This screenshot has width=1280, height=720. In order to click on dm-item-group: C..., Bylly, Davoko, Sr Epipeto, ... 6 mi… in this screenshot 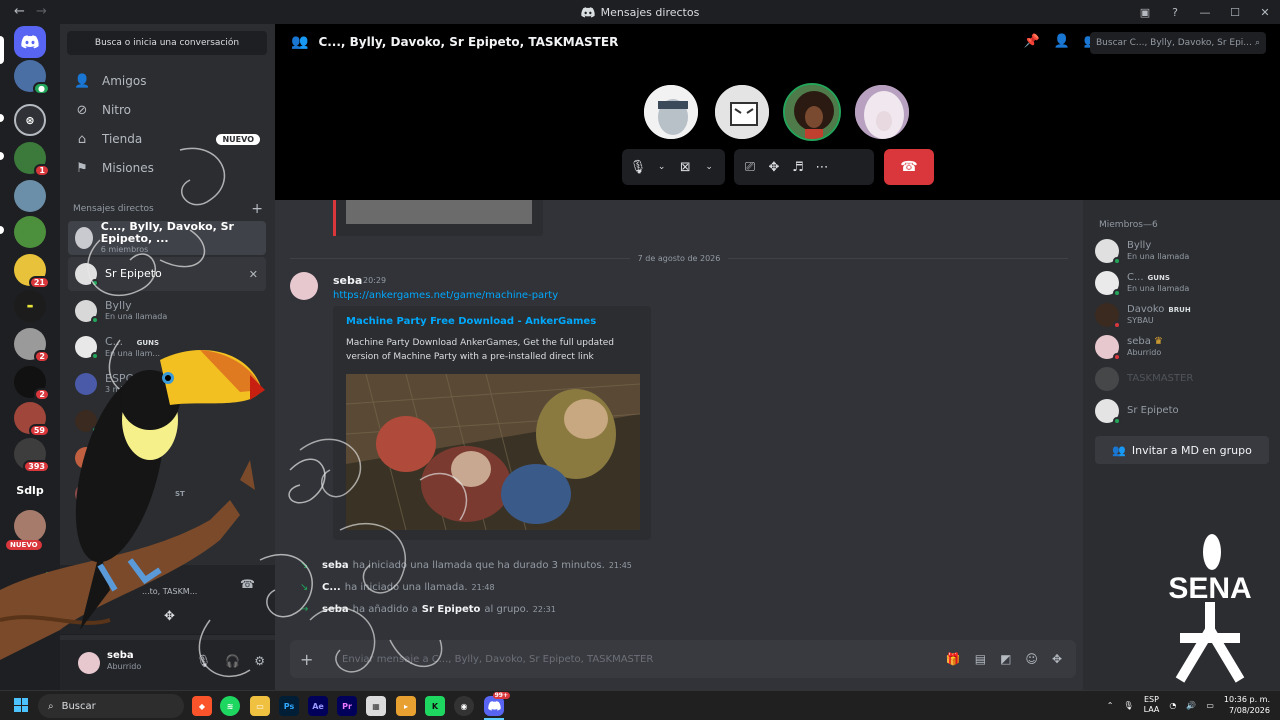, I will do `click(167, 238)`.